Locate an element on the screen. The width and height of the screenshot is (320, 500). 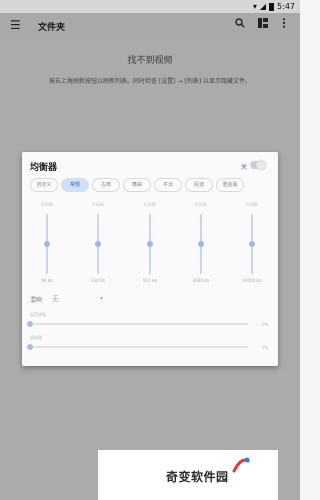
band-freq-label: 910 Hz is located at coordinates (149, 280).